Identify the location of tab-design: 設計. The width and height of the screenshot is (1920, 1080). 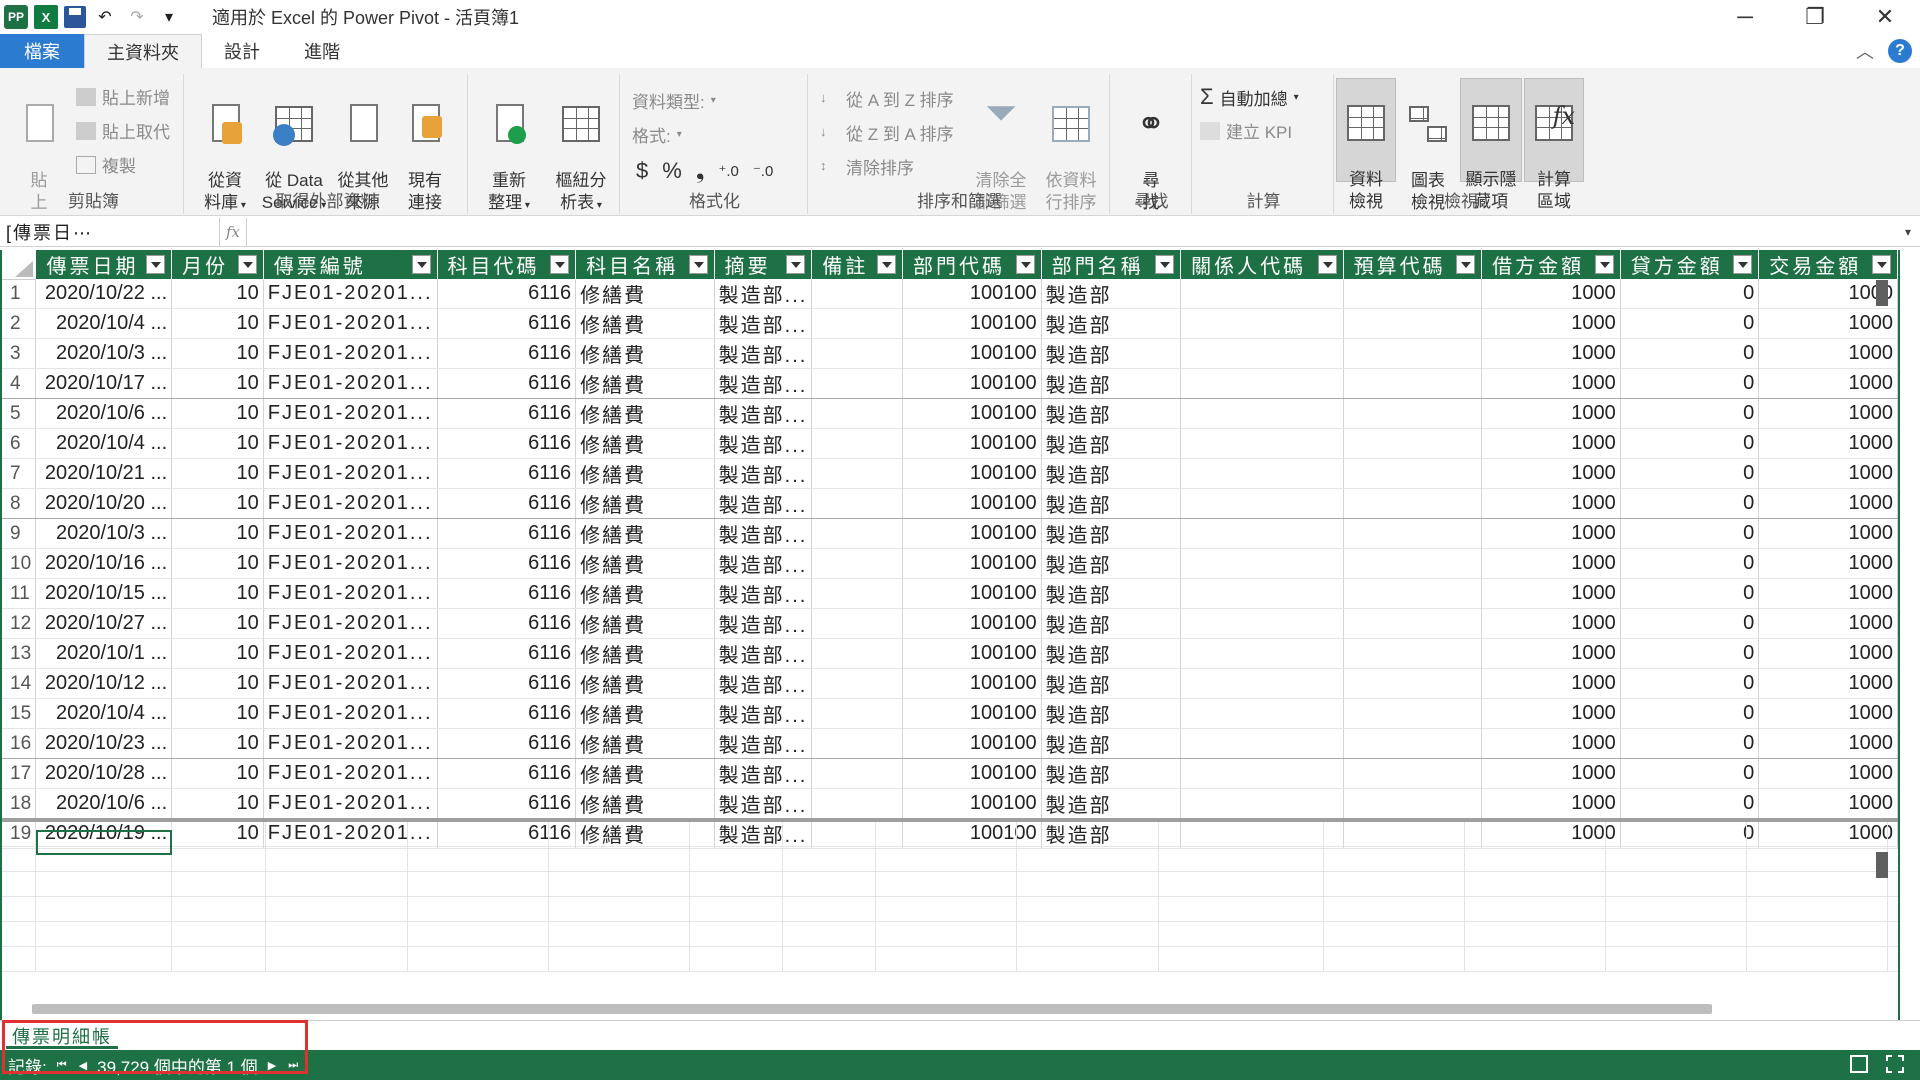
(242, 51).